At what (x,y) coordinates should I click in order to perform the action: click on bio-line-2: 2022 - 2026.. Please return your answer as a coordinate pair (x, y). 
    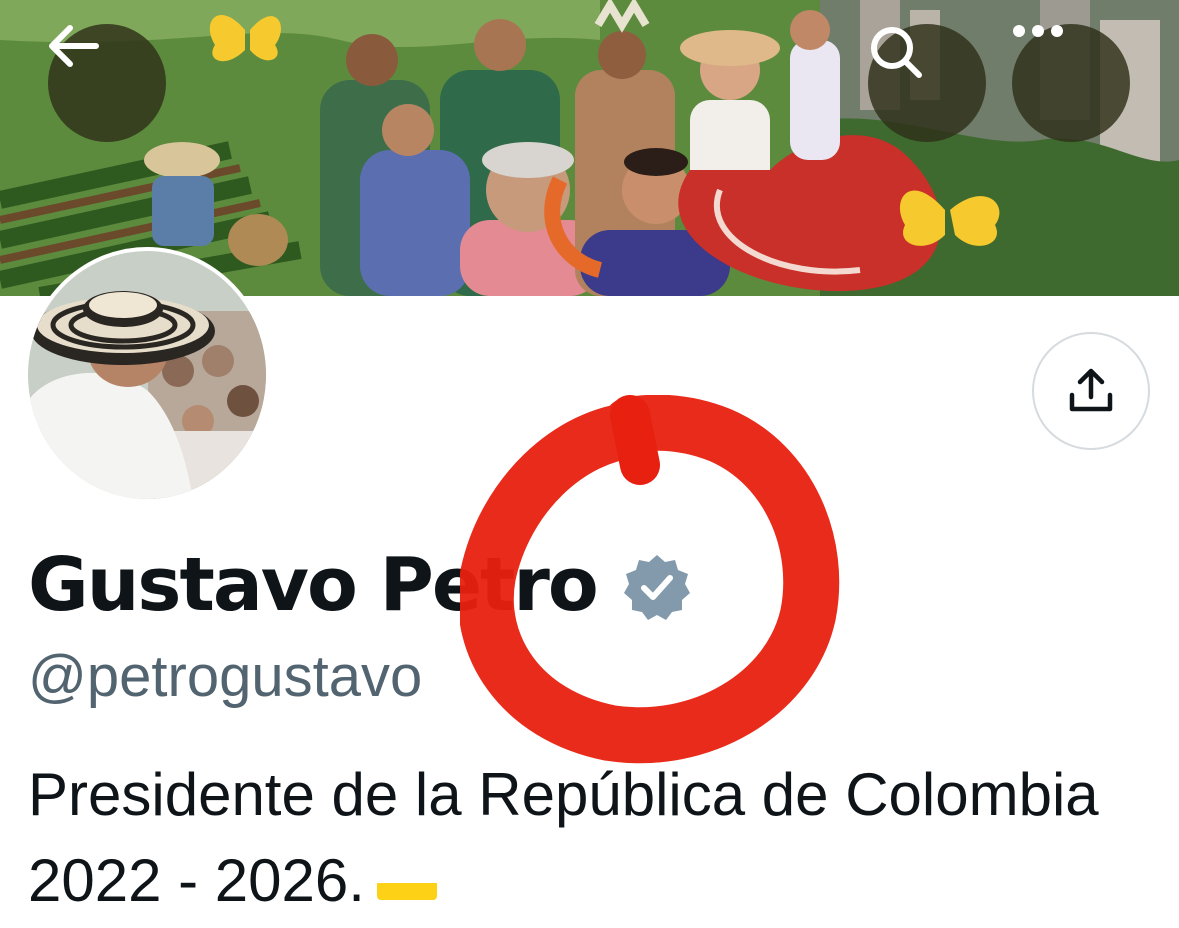
    Looking at the image, I should click on (598, 881).